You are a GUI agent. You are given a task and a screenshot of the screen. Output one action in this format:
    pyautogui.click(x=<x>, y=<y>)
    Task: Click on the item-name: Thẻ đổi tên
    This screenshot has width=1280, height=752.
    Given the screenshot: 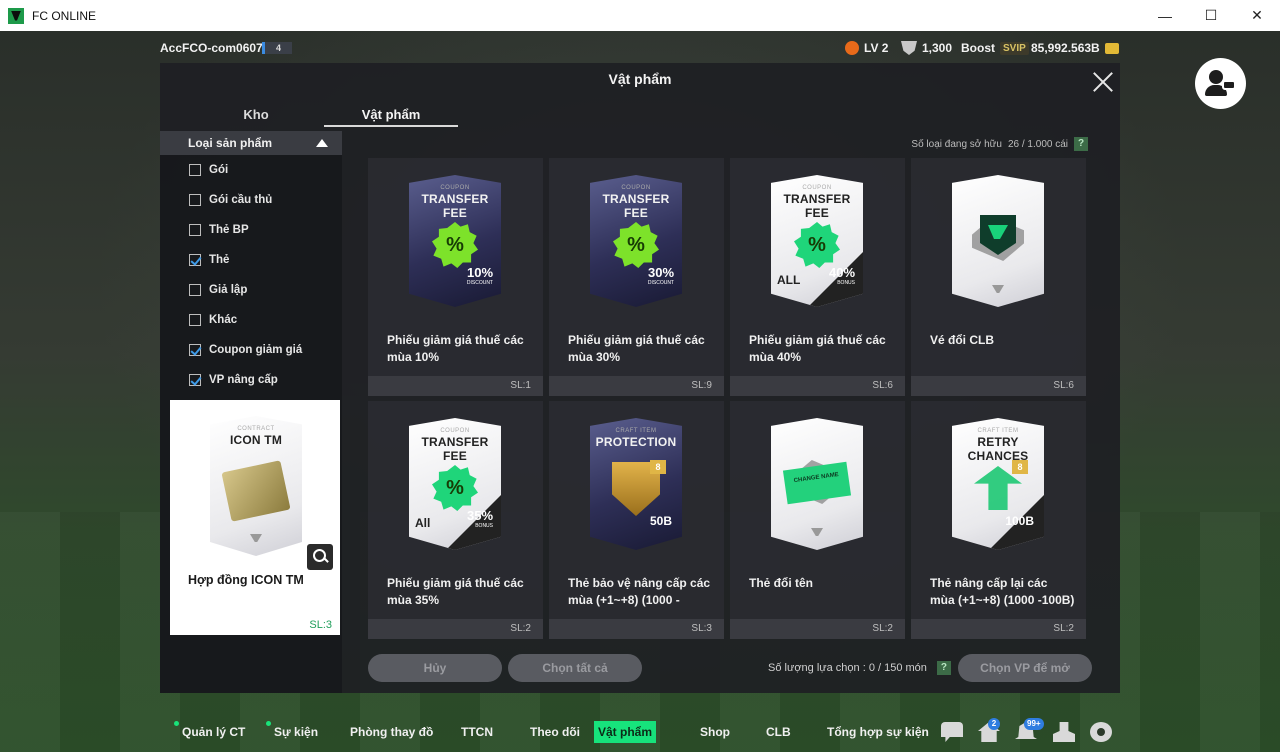 What is the action you would take?
    pyautogui.click(x=781, y=583)
    